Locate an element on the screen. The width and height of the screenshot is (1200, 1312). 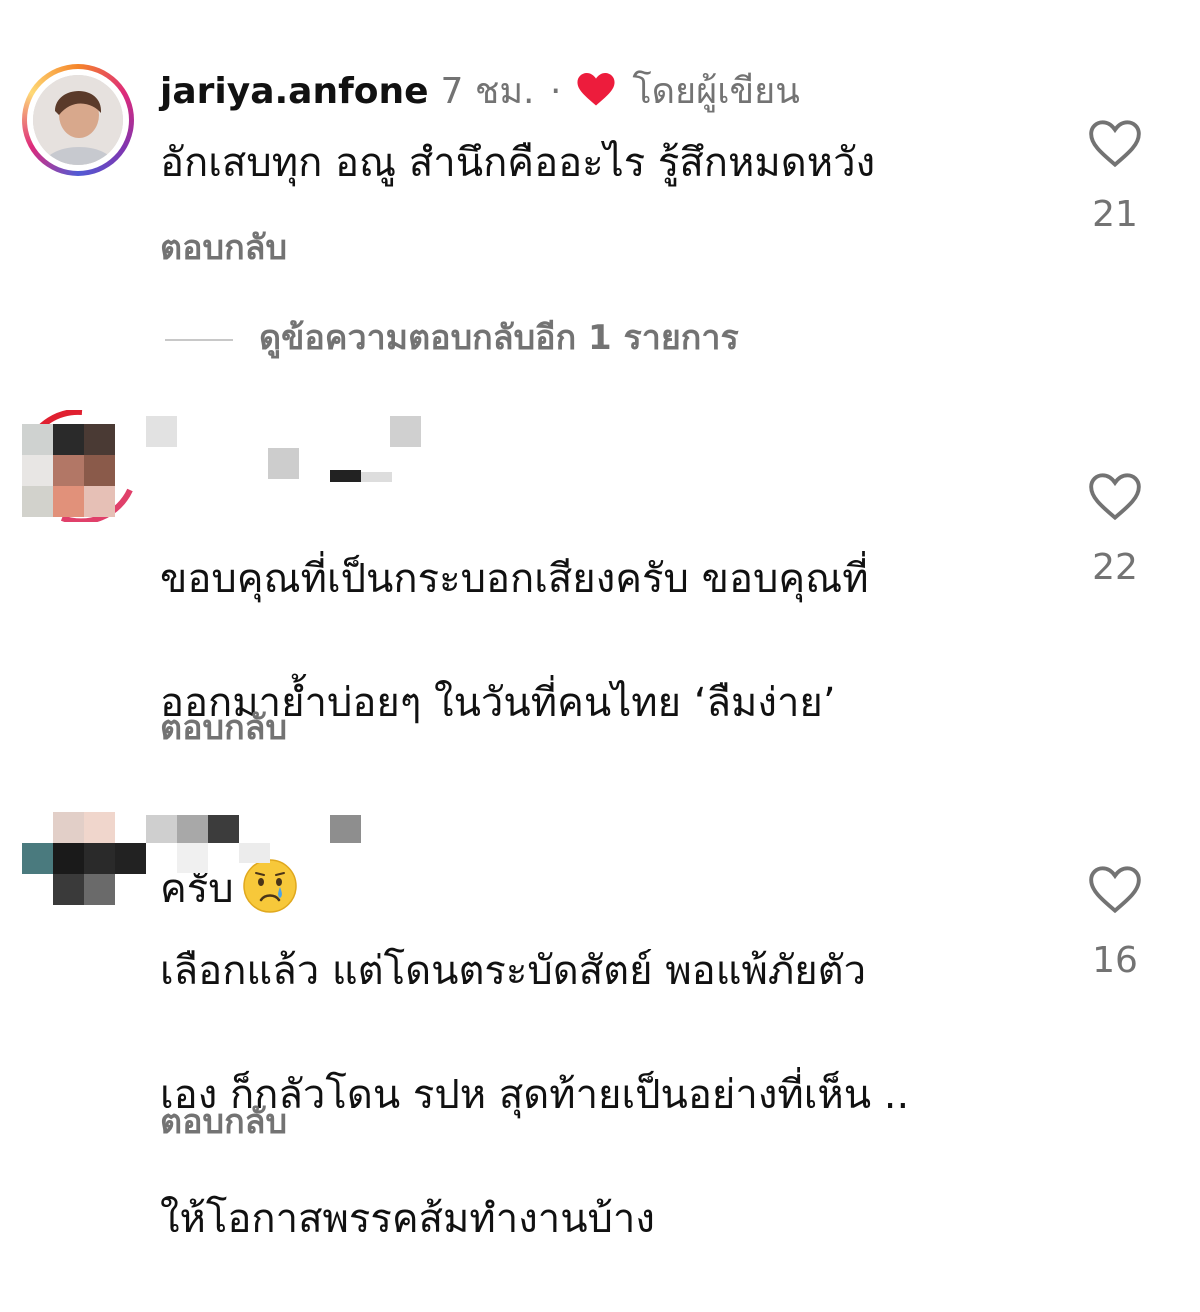
comment-text-line: ให้โอกาสพรรคส้มทำงานบ้าง is located at coordinates (407, 1219).